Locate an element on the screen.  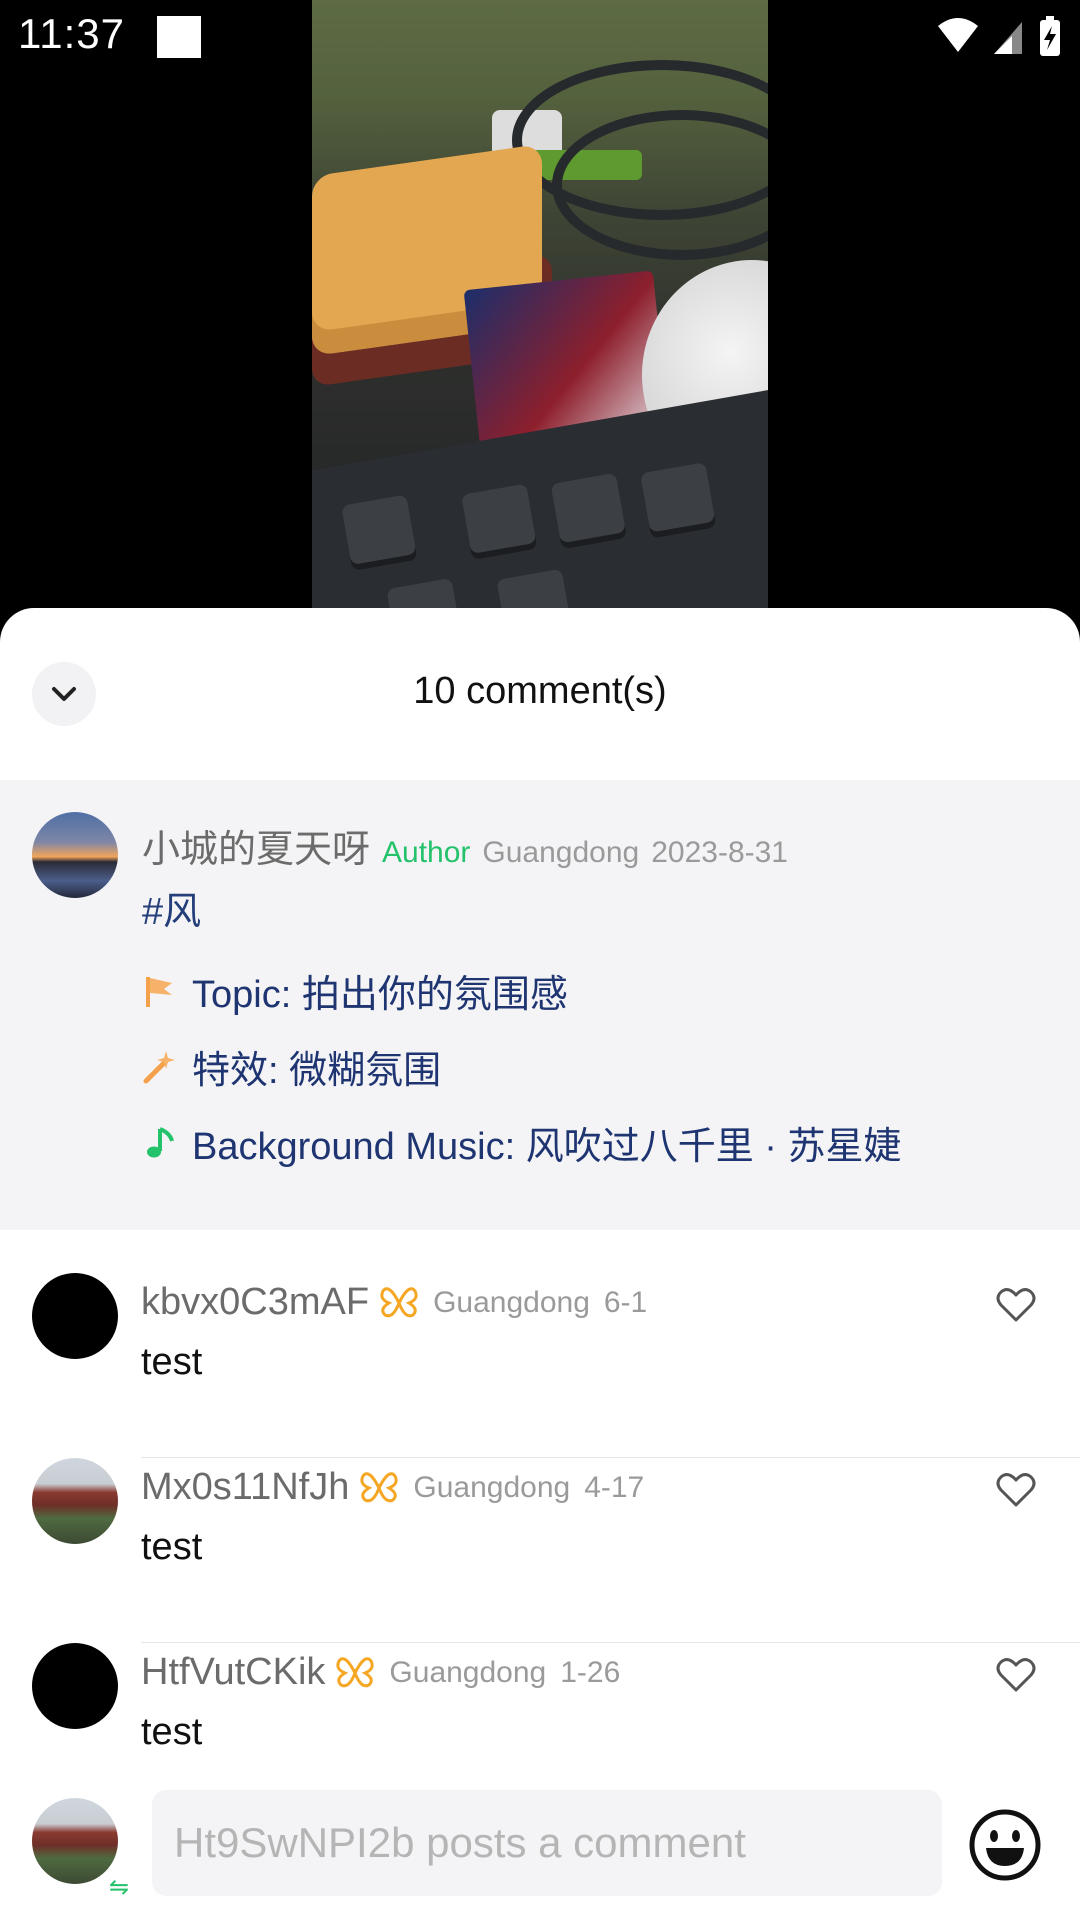
music-note-icon is located at coordinates (160, 1141).